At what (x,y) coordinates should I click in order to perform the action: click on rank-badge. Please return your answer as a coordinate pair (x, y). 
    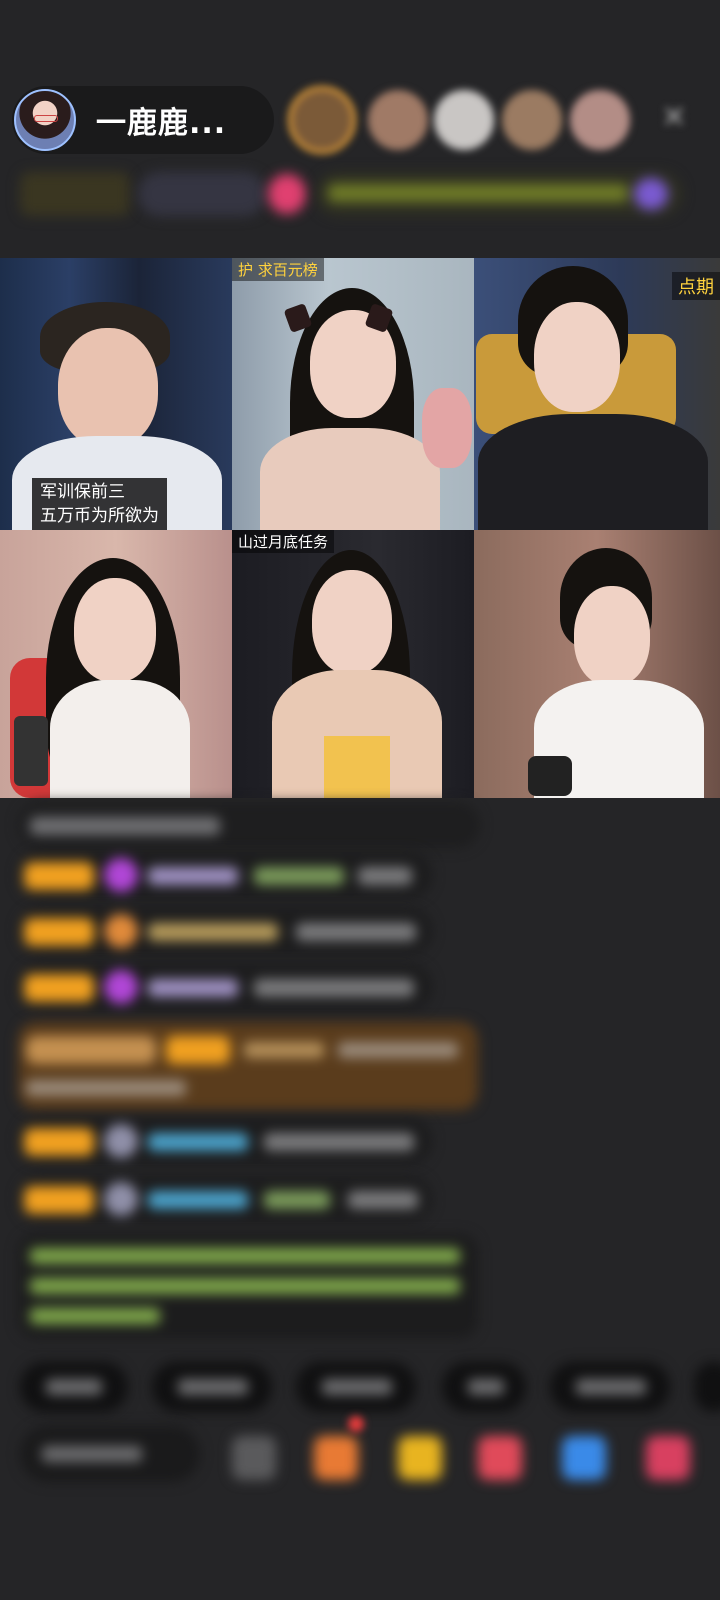
    Looking at the image, I should click on (75, 194).